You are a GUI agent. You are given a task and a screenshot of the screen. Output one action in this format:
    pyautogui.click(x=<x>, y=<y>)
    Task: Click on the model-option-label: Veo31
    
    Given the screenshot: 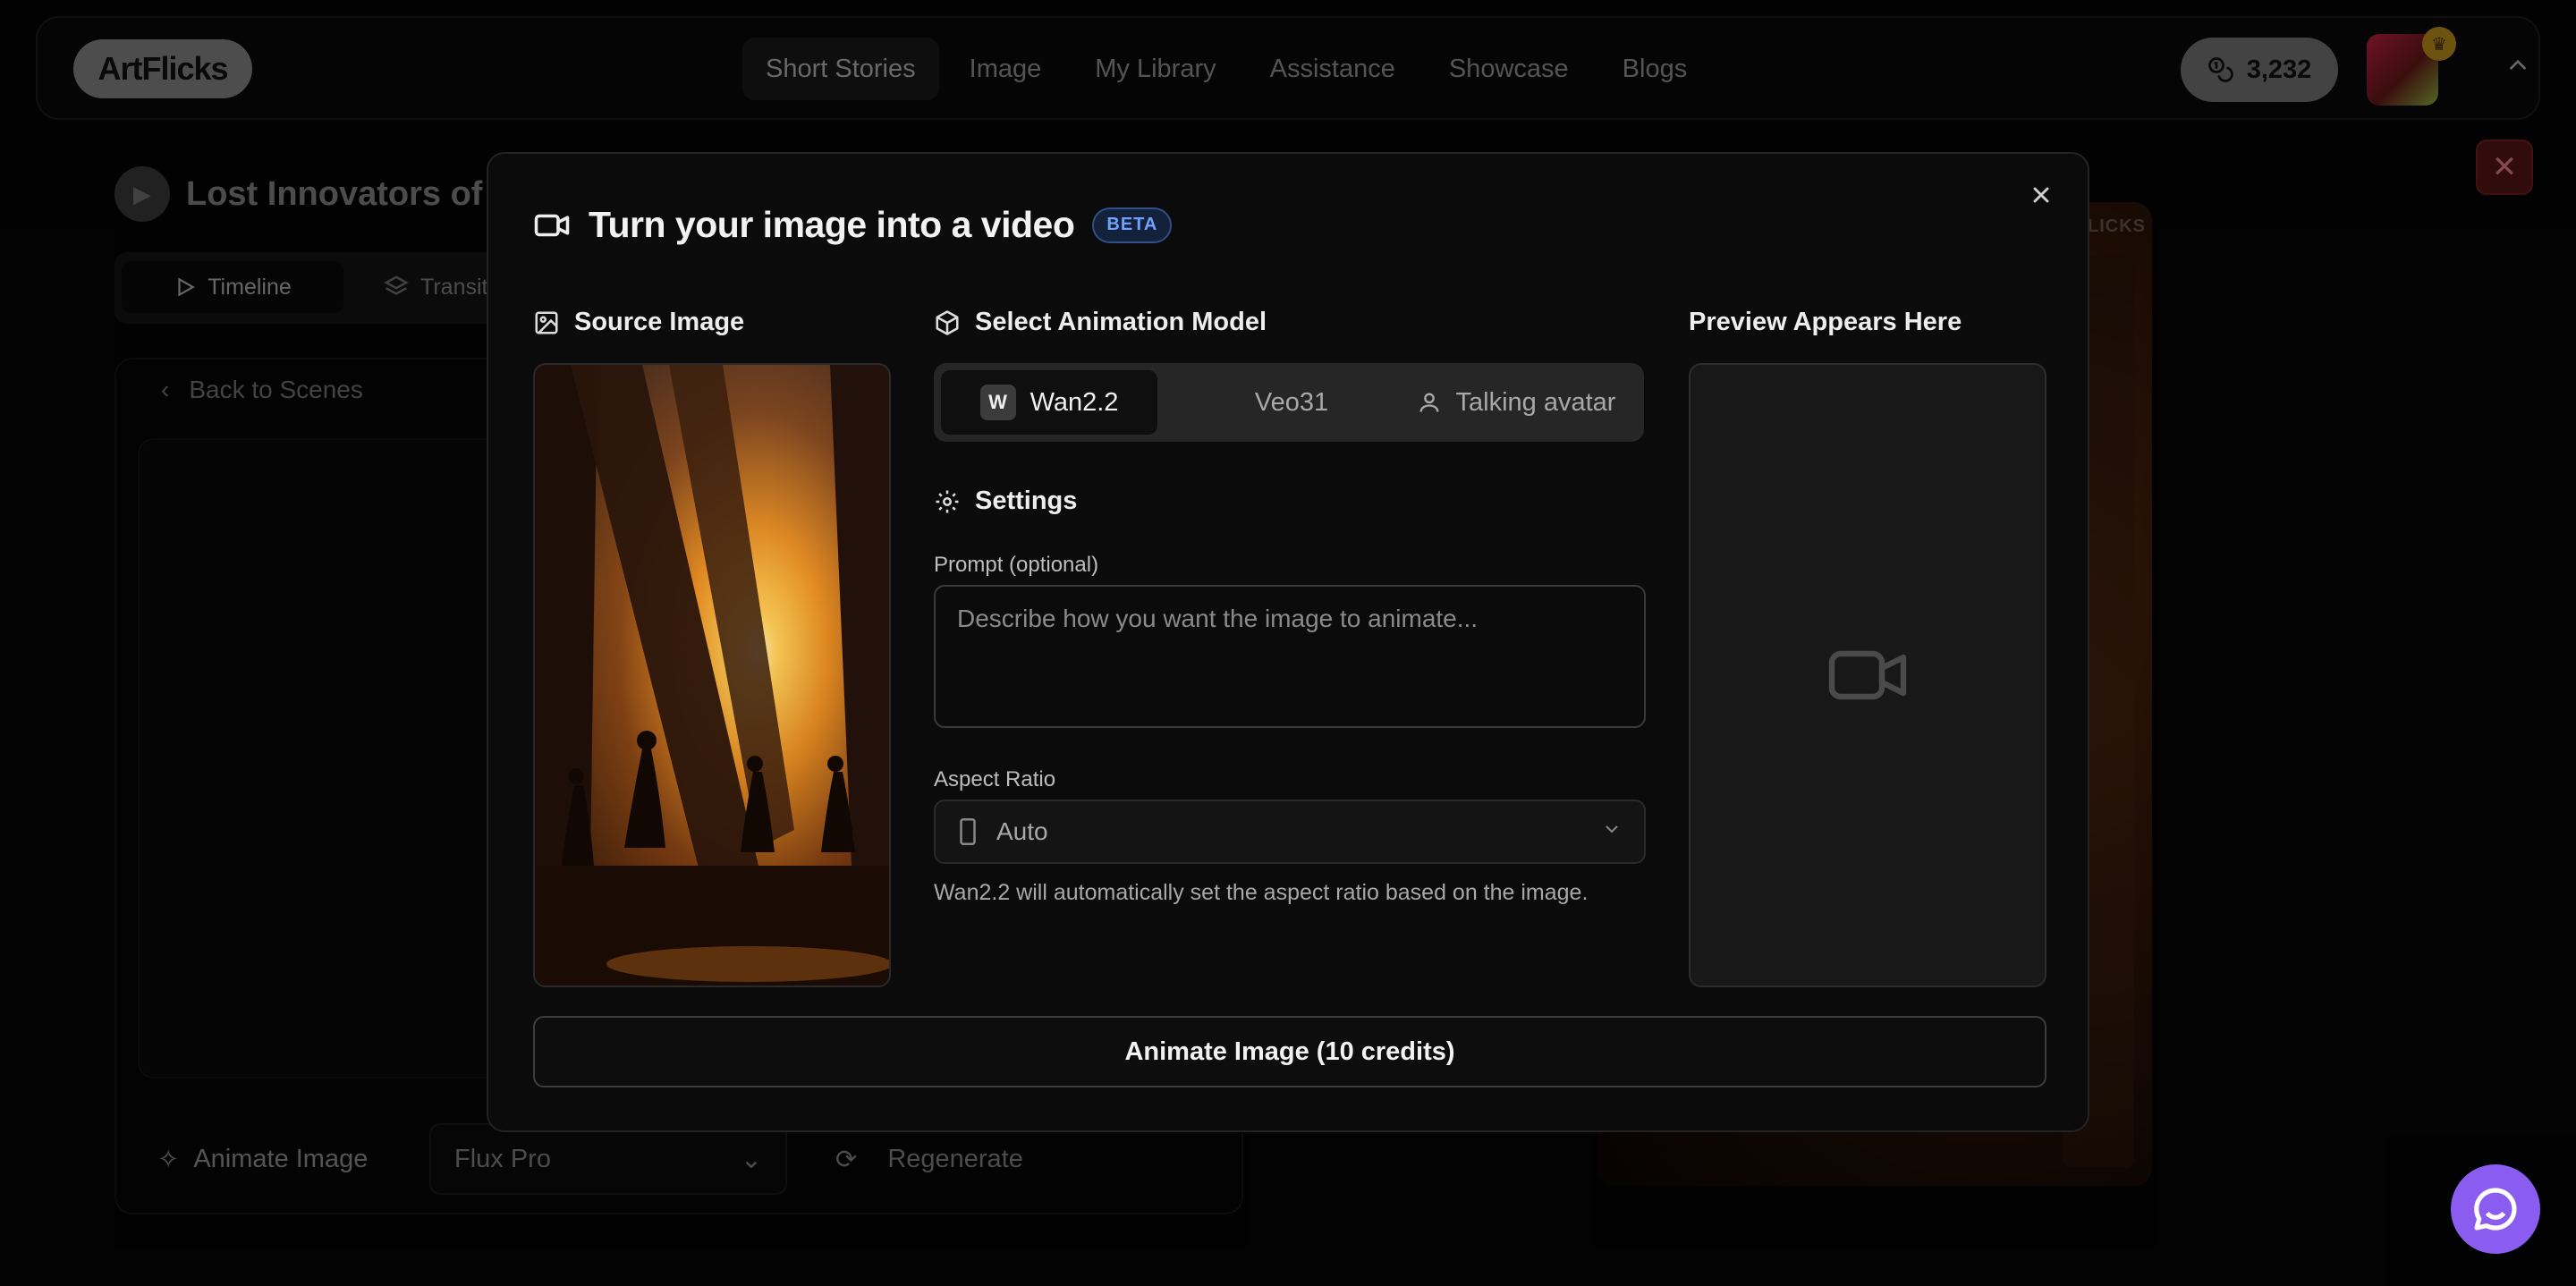 What is the action you would take?
    pyautogui.click(x=1291, y=403)
    